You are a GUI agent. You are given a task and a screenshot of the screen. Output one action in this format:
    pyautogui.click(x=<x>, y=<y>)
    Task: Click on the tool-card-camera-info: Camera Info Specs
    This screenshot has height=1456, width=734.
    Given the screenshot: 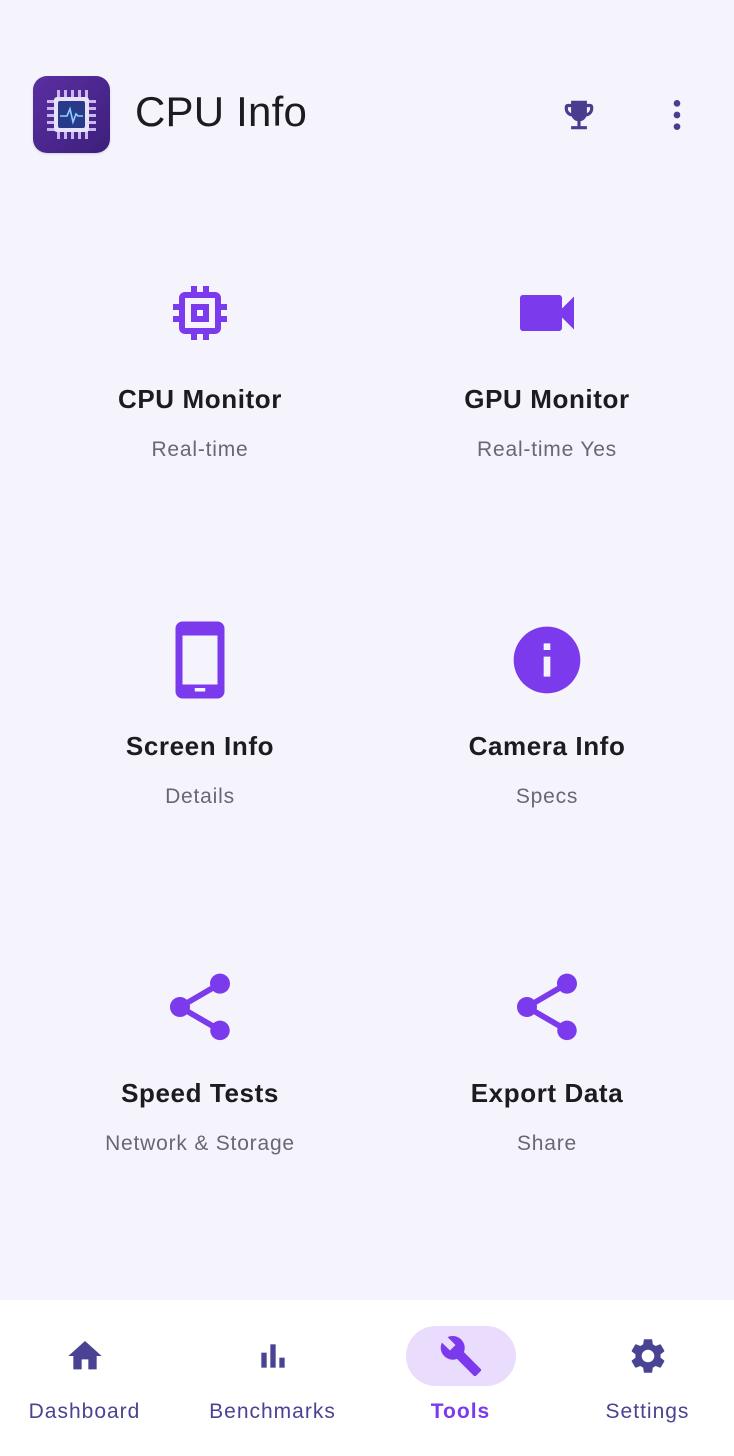 What is the action you would take?
    pyautogui.click(x=547, y=719)
    